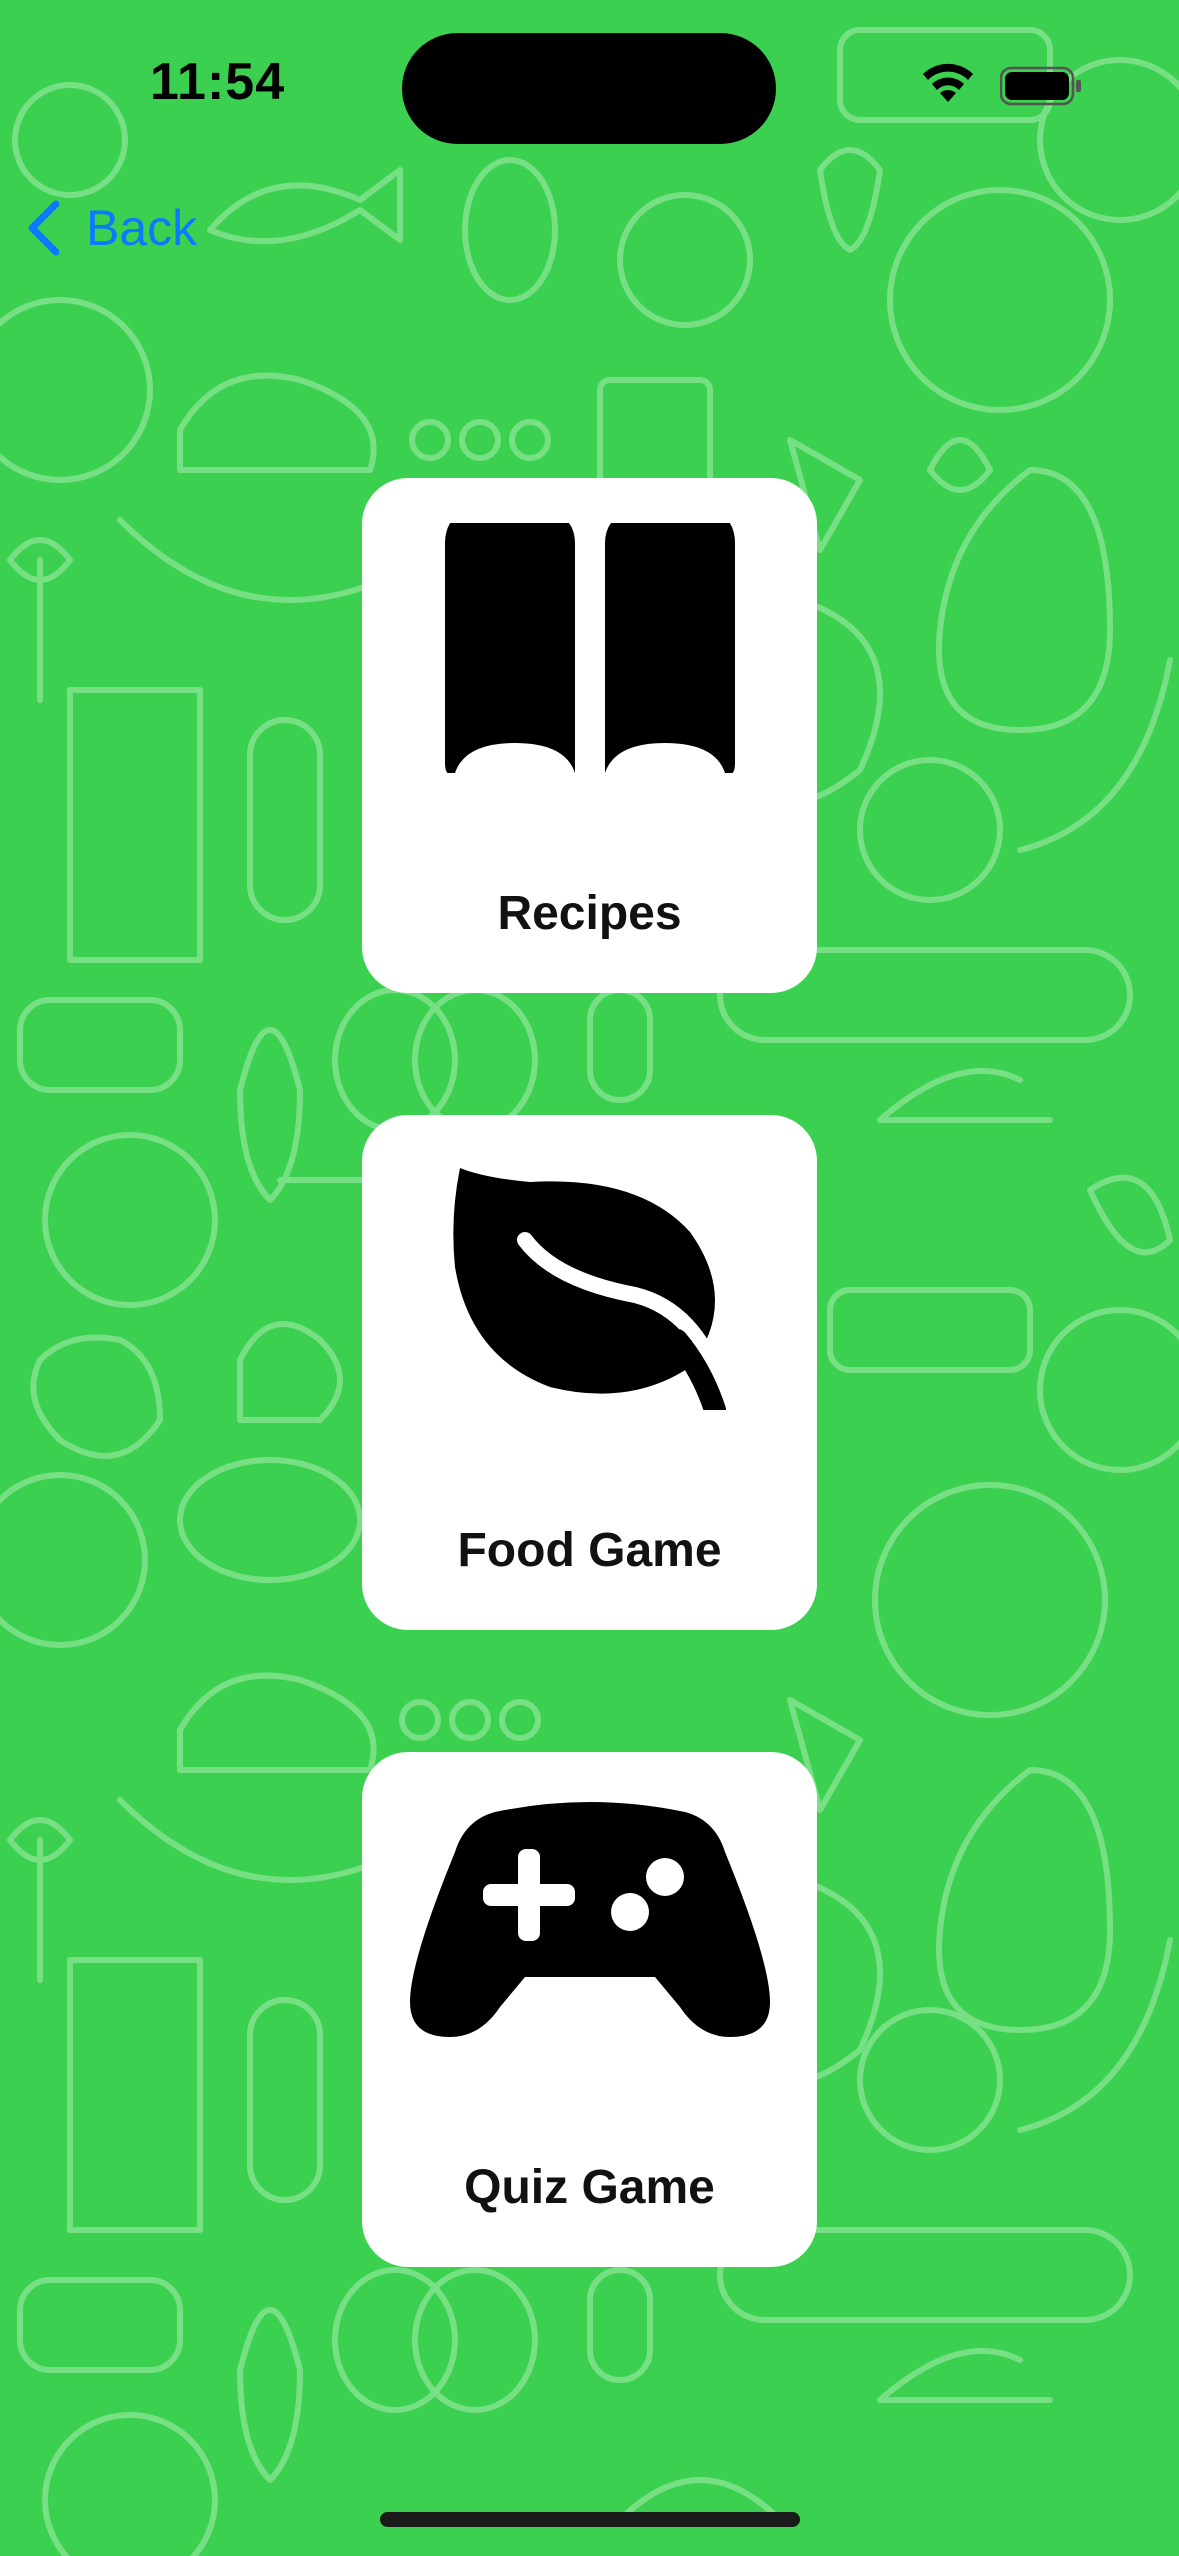 This screenshot has width=1179, height=2556. Describe the element at coordinates (44, 228) in the screenshot. I see `chevron-left-icon` at that location.